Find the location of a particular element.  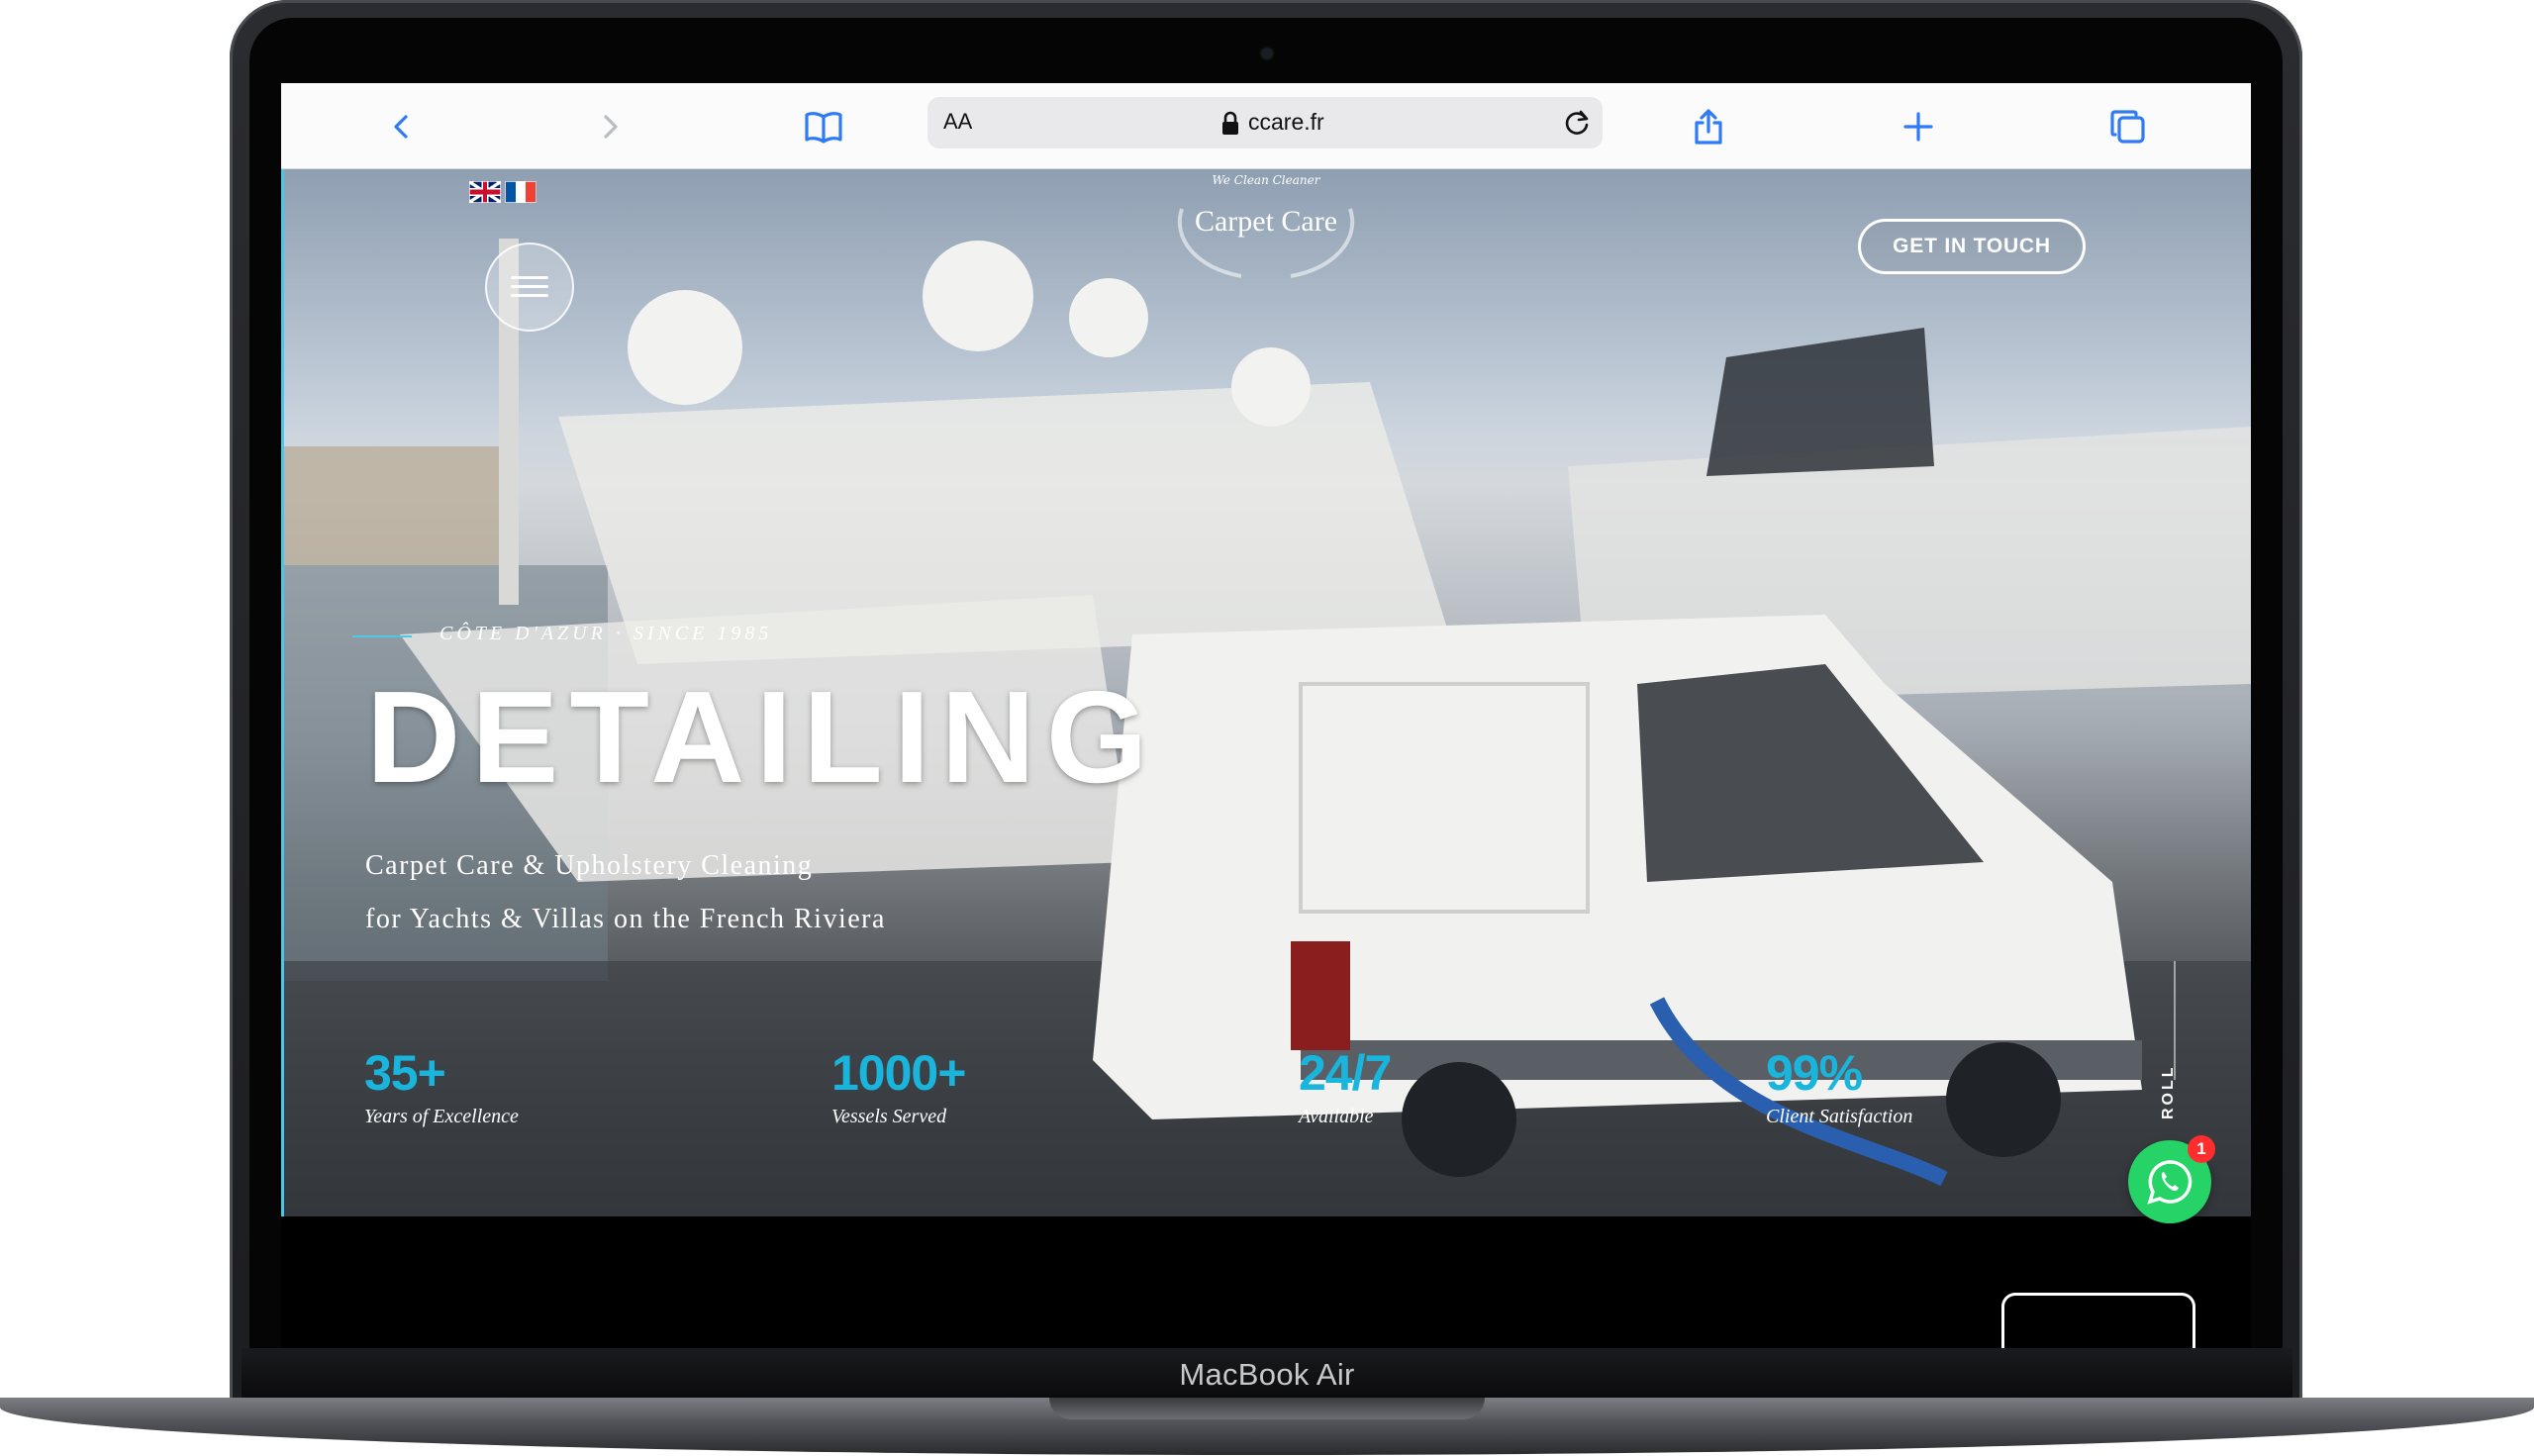

language-switcher is located at coordinates (503, 192).